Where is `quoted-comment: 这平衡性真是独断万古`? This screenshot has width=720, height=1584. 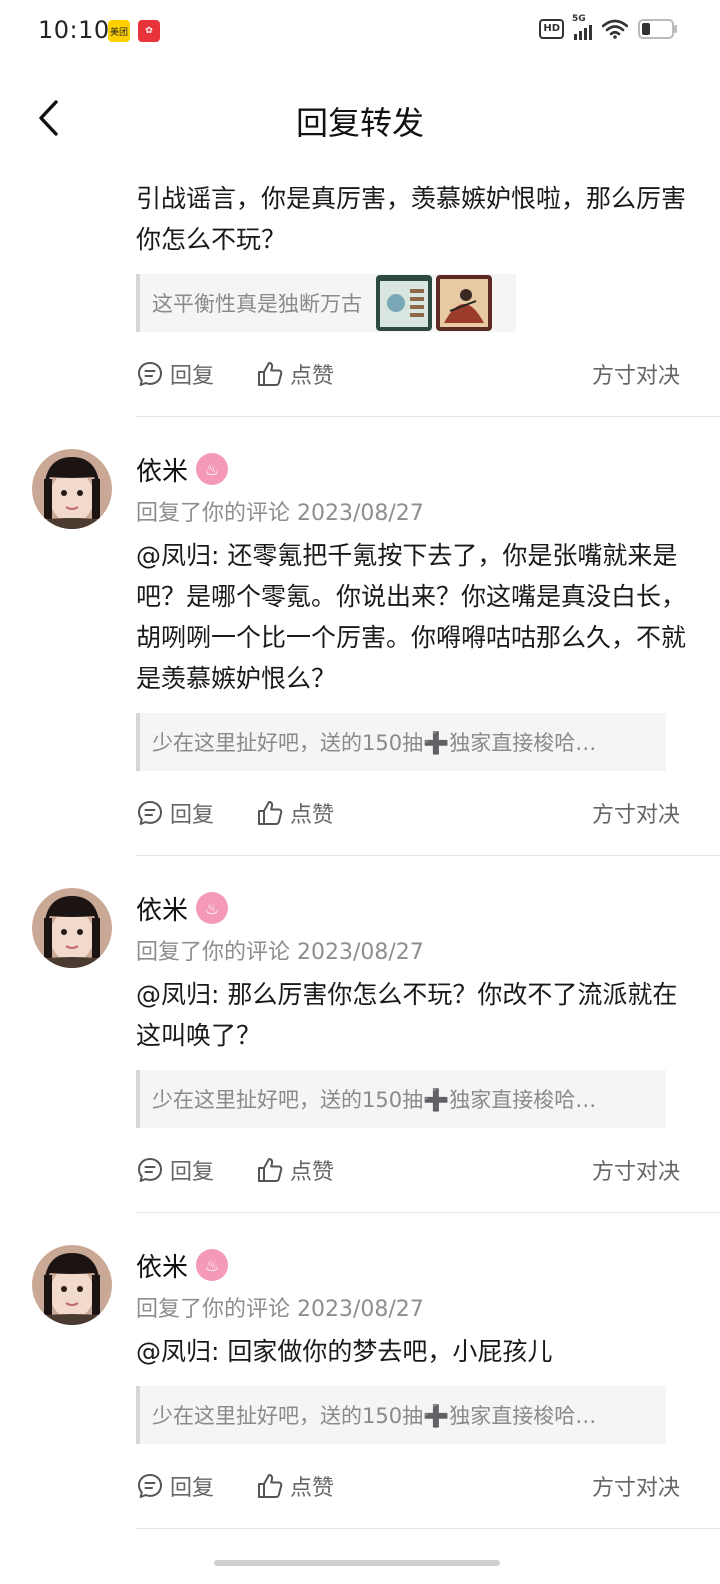
quoted-comment: 这平衡性真是独断万古 is located at coordinates (326, 303).